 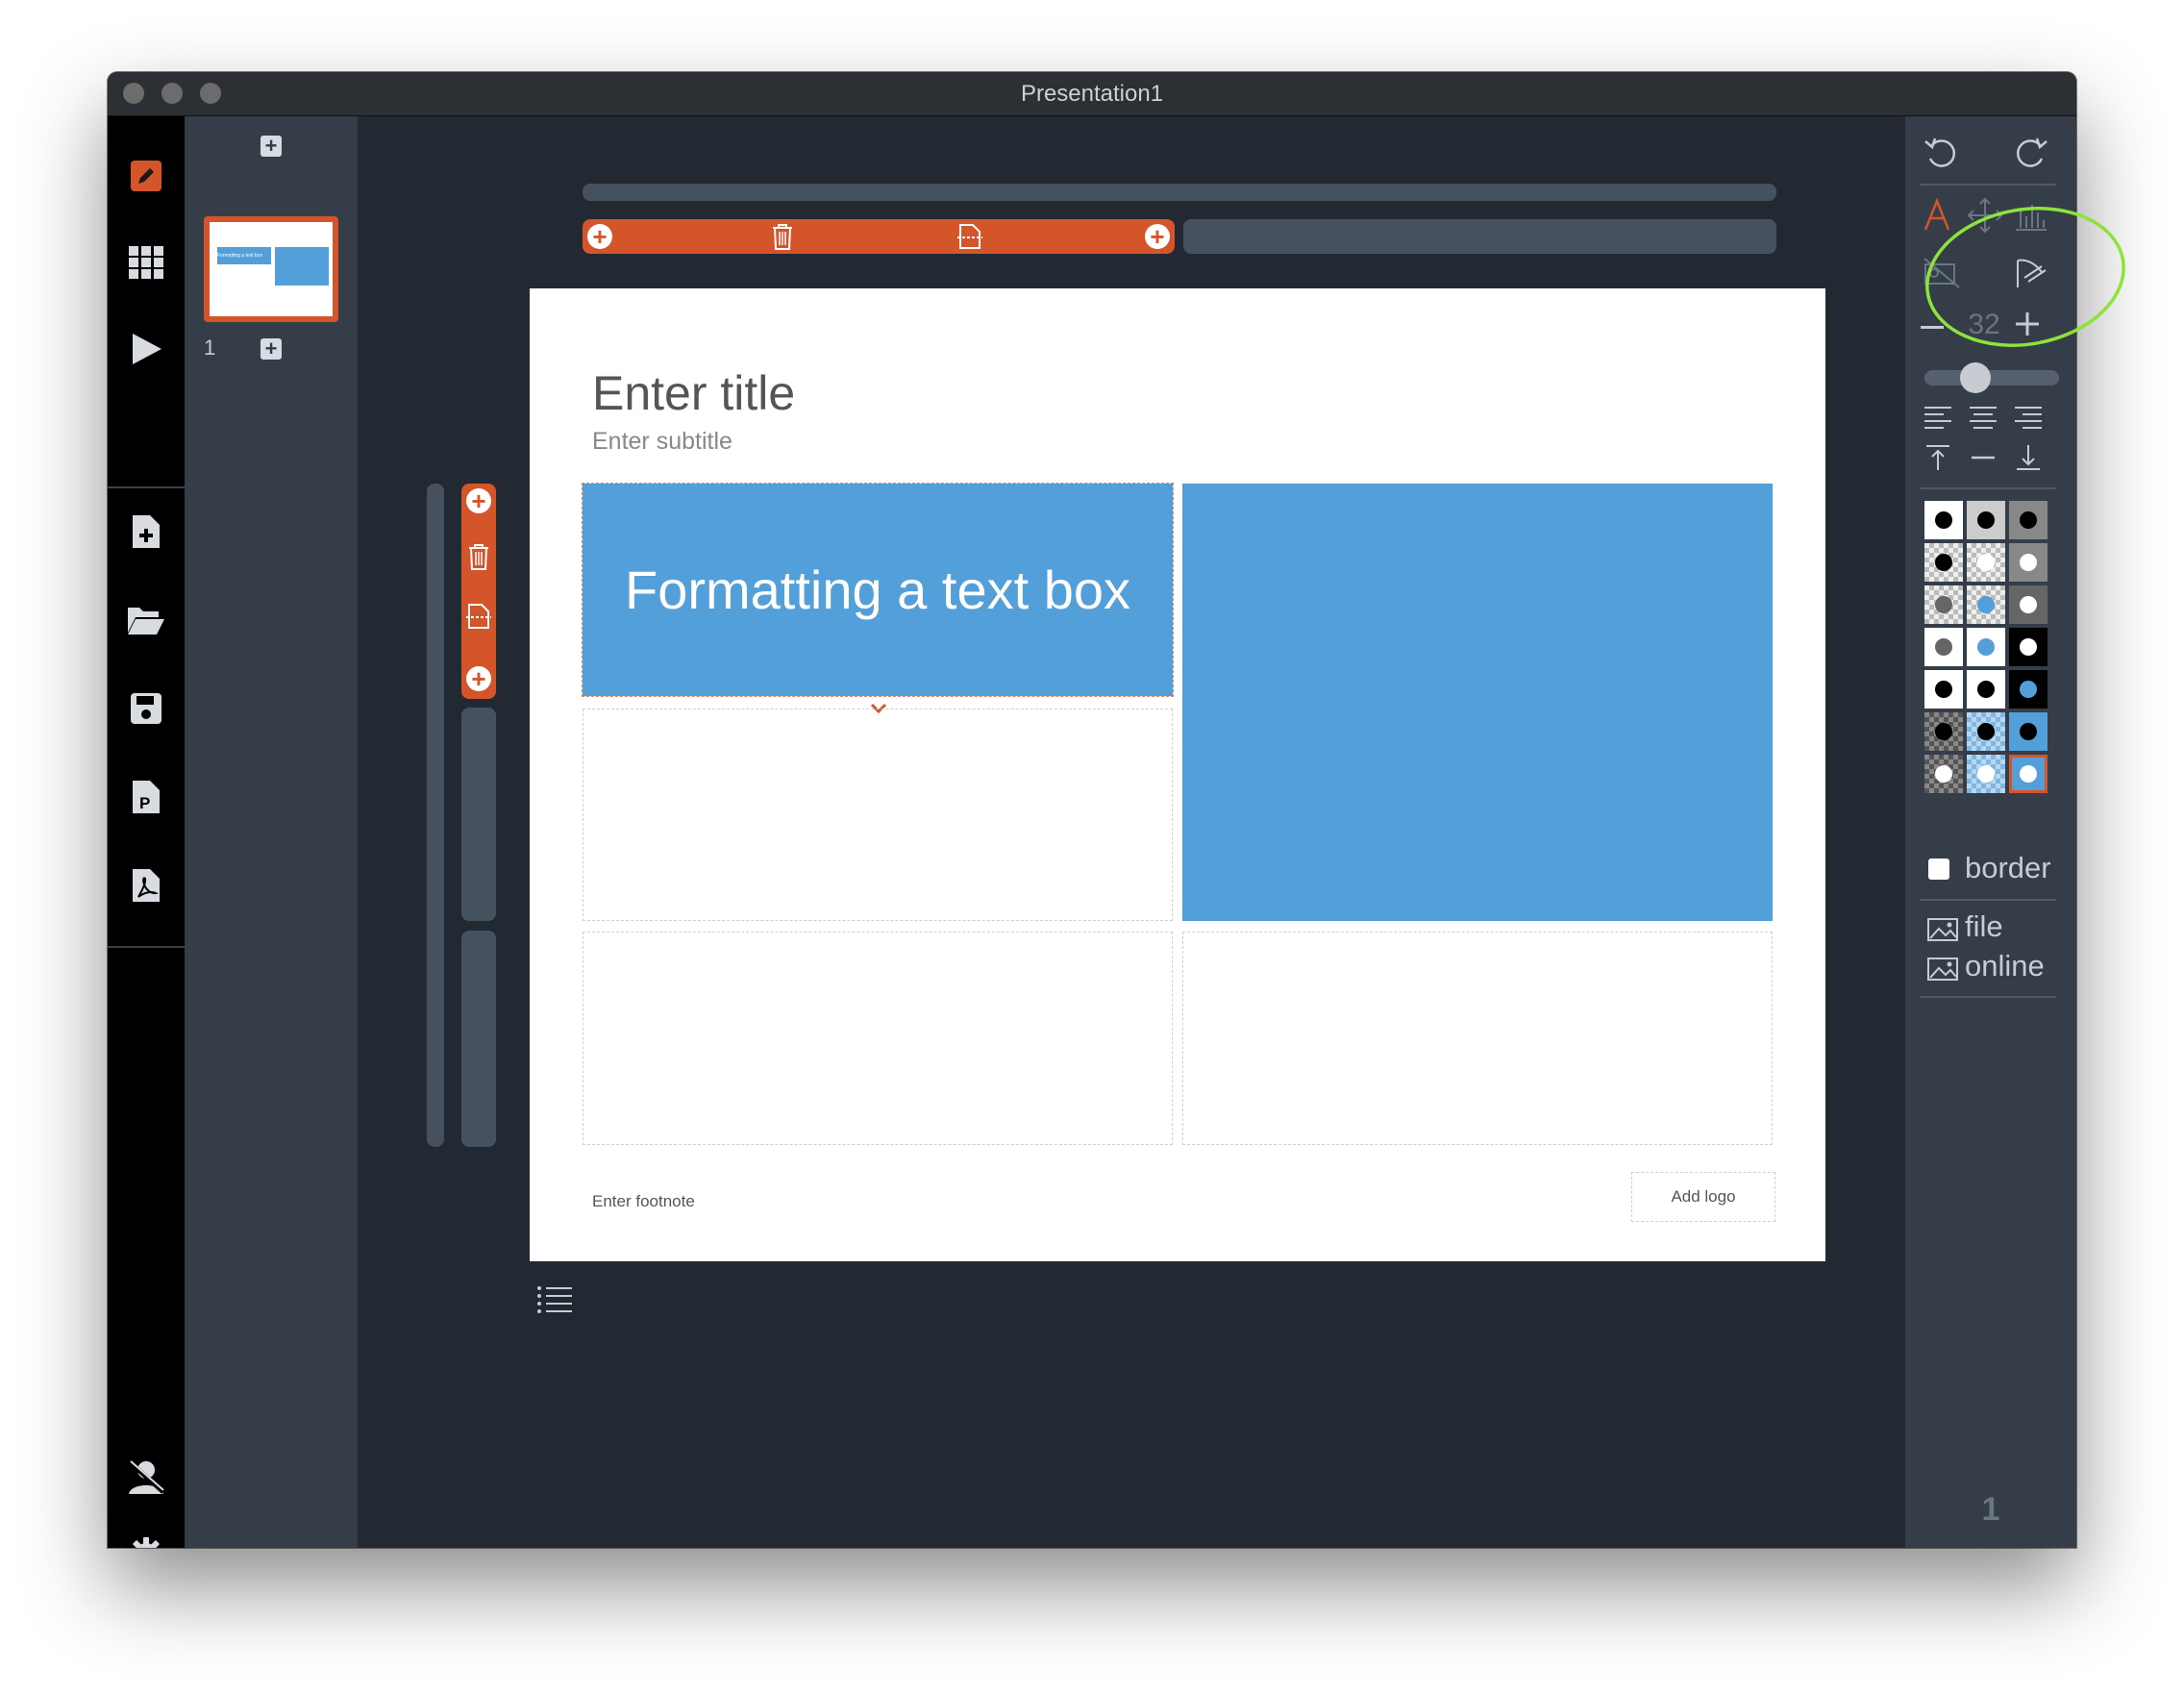 I want to click on undo-icon, so click(x=1941, y=156).